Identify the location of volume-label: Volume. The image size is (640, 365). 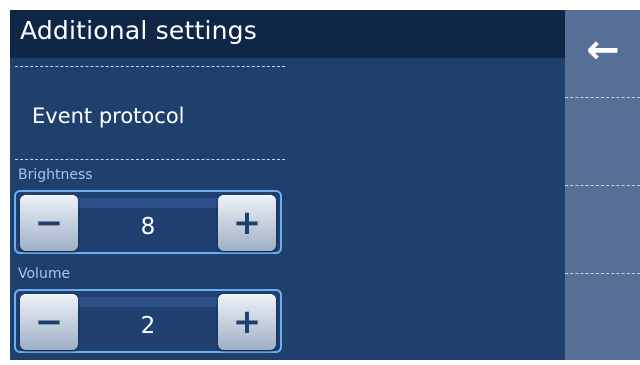
(44, 274).